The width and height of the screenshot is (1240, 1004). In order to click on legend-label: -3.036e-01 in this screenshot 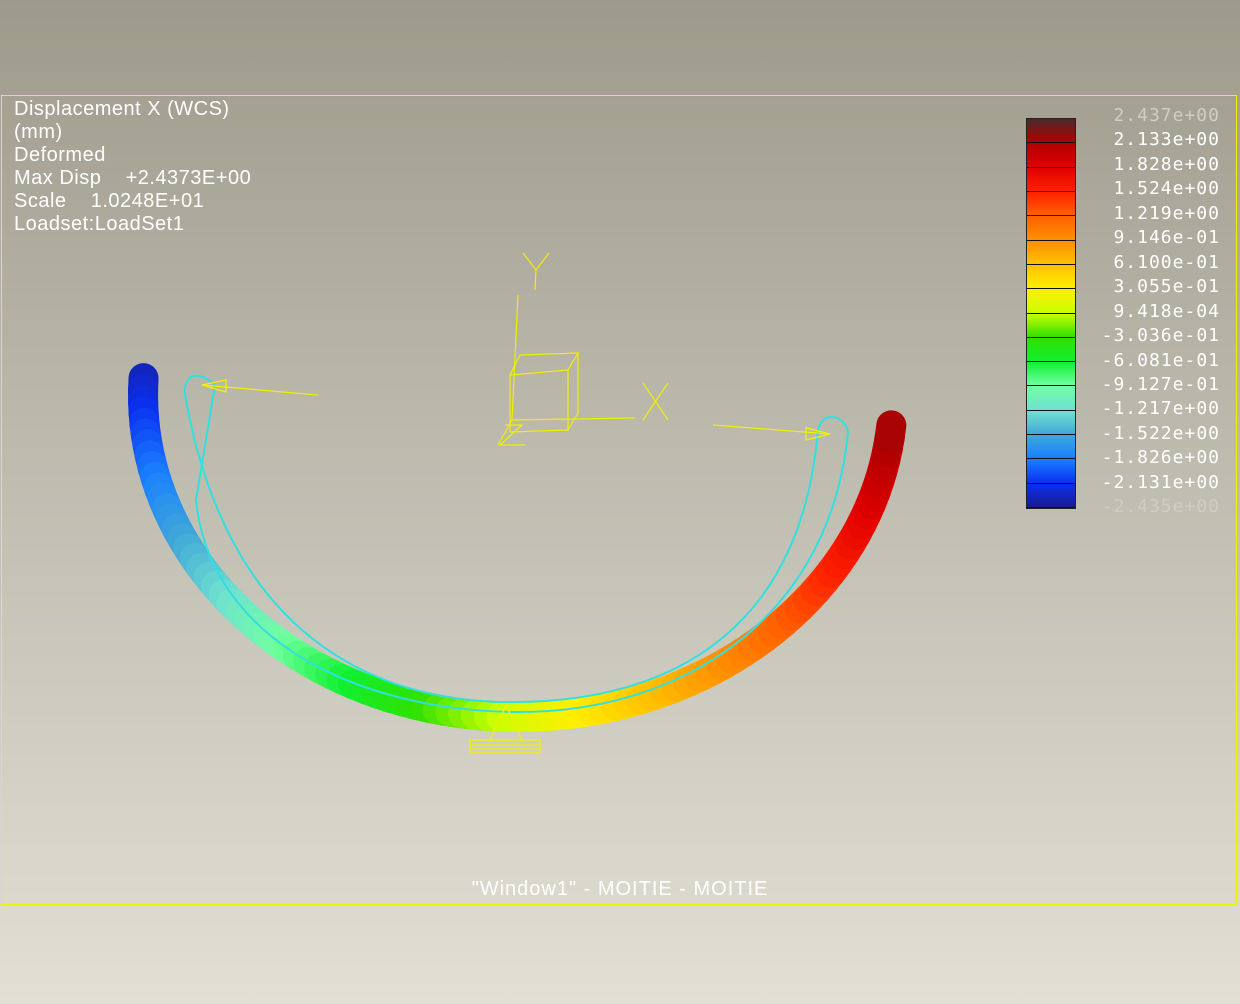, I will do `click(1160, 336)`.